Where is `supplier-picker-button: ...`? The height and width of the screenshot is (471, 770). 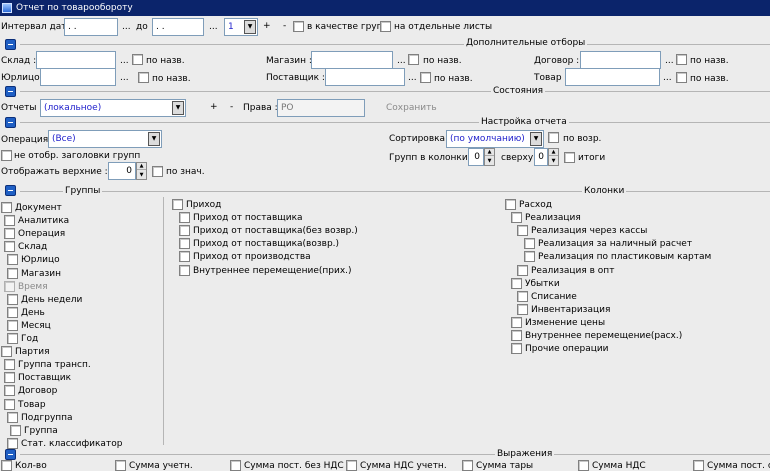
supplier-picker-button: ... is located at coordinates (412, 78).